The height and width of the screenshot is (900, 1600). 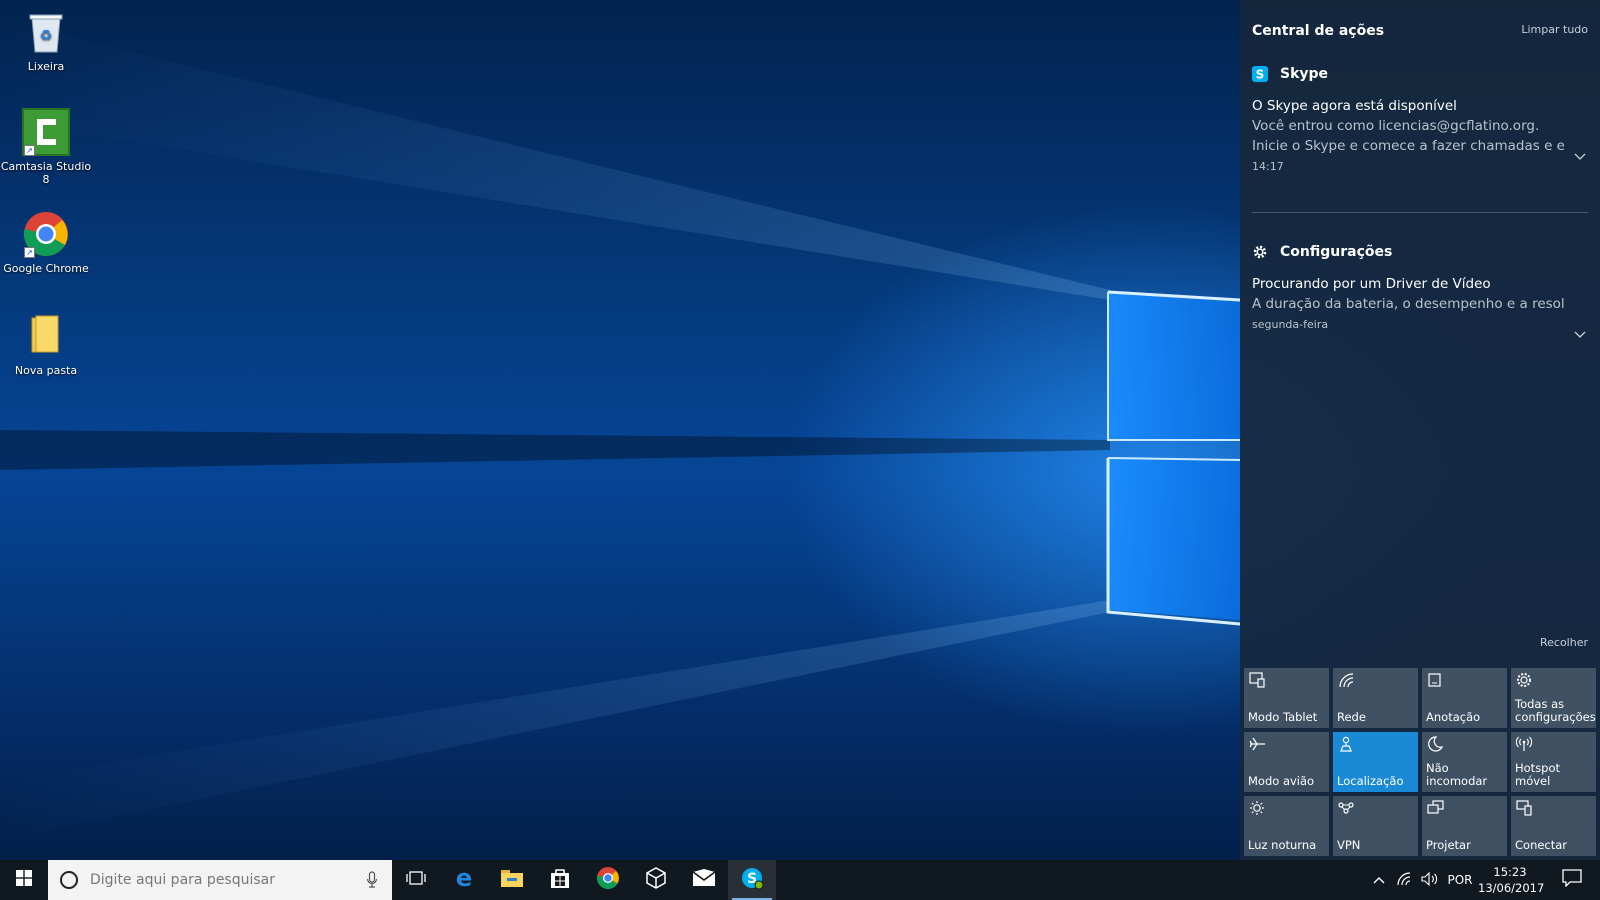 I want to click on folder-icon, so click(x=46, y=336).